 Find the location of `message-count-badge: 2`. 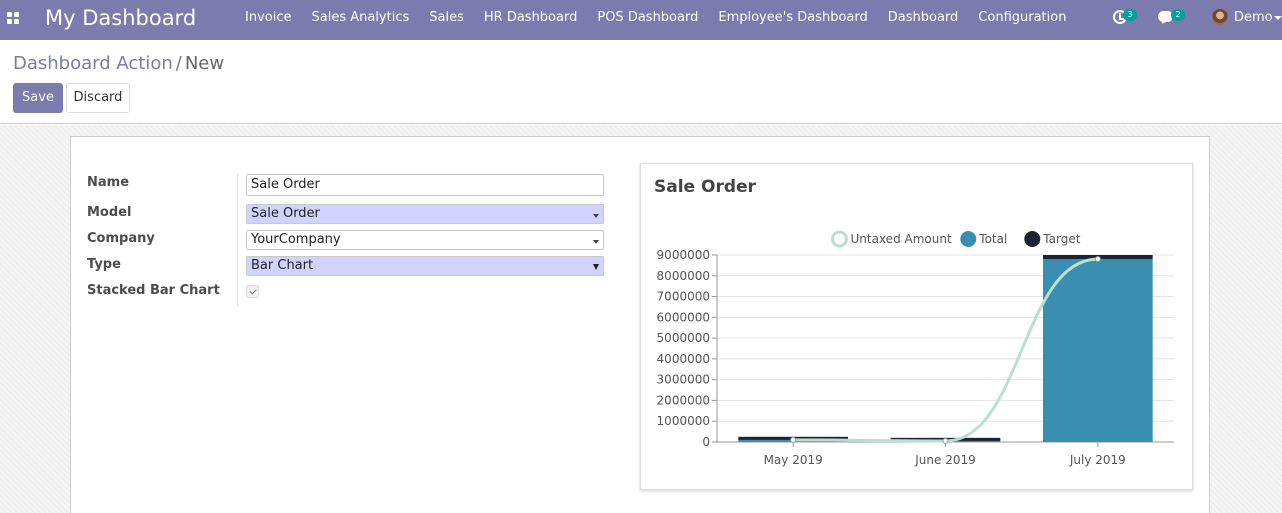

message-count-badge: 2 is located at coordinates (1178, 15).